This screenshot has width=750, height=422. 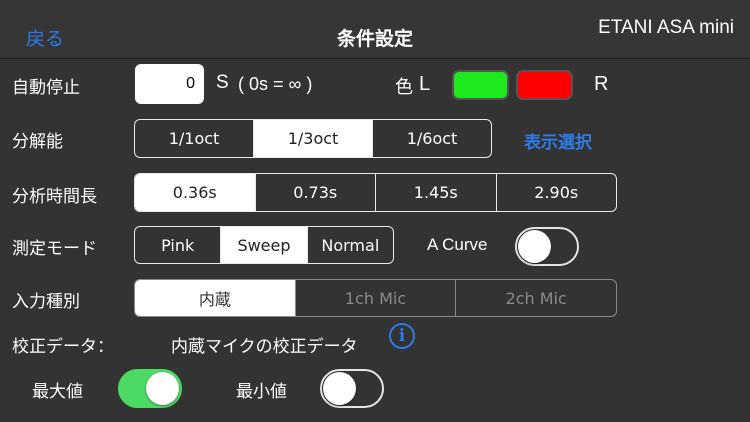 What do you see at coordinates (556, 192) in the screenshot?
I see `analysis-time-option-2-90s: 2.90s` at bounding box center [556, 192].